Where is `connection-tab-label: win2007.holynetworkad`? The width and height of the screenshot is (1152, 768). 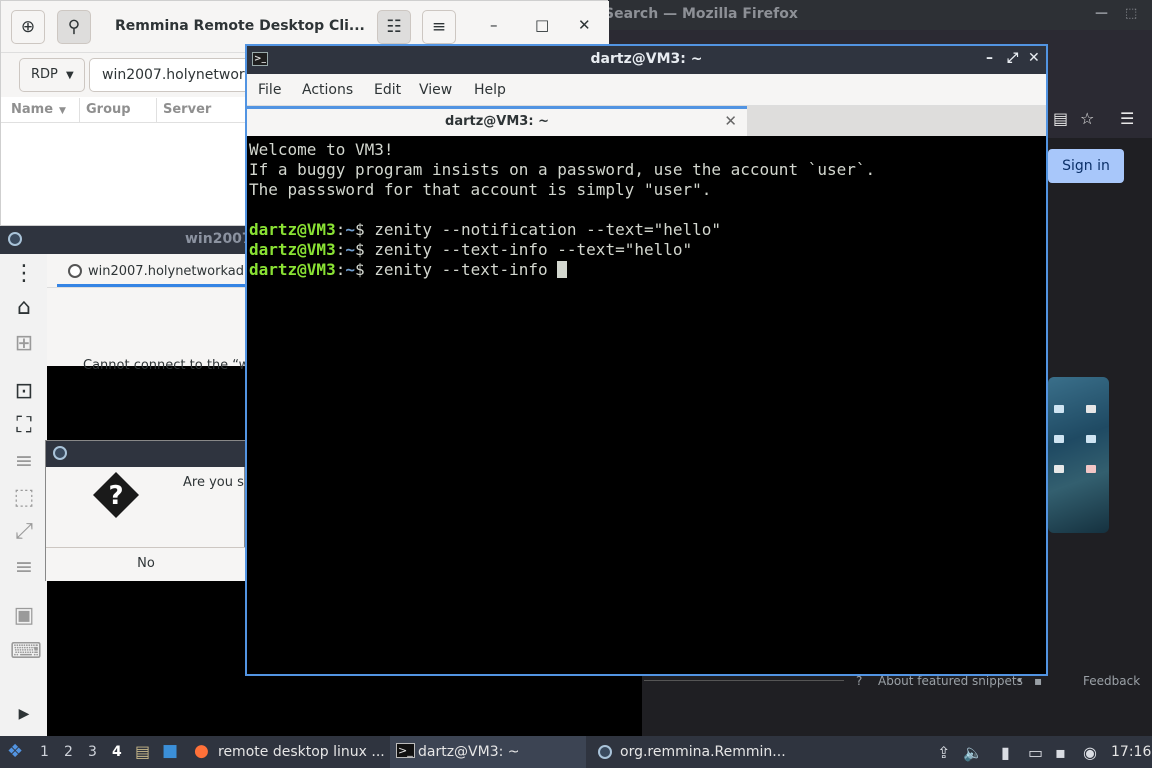 connection-tab-label: win2007.holynetworkad is located at coordinates (166, 271).